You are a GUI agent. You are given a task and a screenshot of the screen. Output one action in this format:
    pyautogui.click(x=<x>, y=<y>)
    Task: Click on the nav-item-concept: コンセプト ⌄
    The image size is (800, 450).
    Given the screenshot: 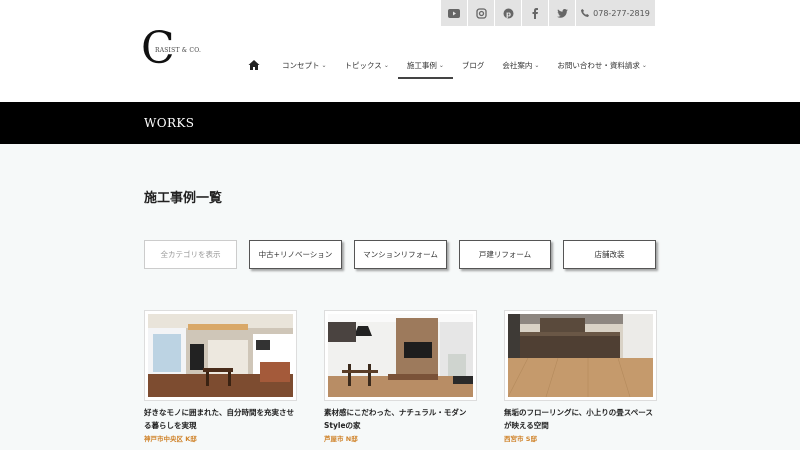 What is the action you would take?
    pyautogui.click(x=304, y=65)
    